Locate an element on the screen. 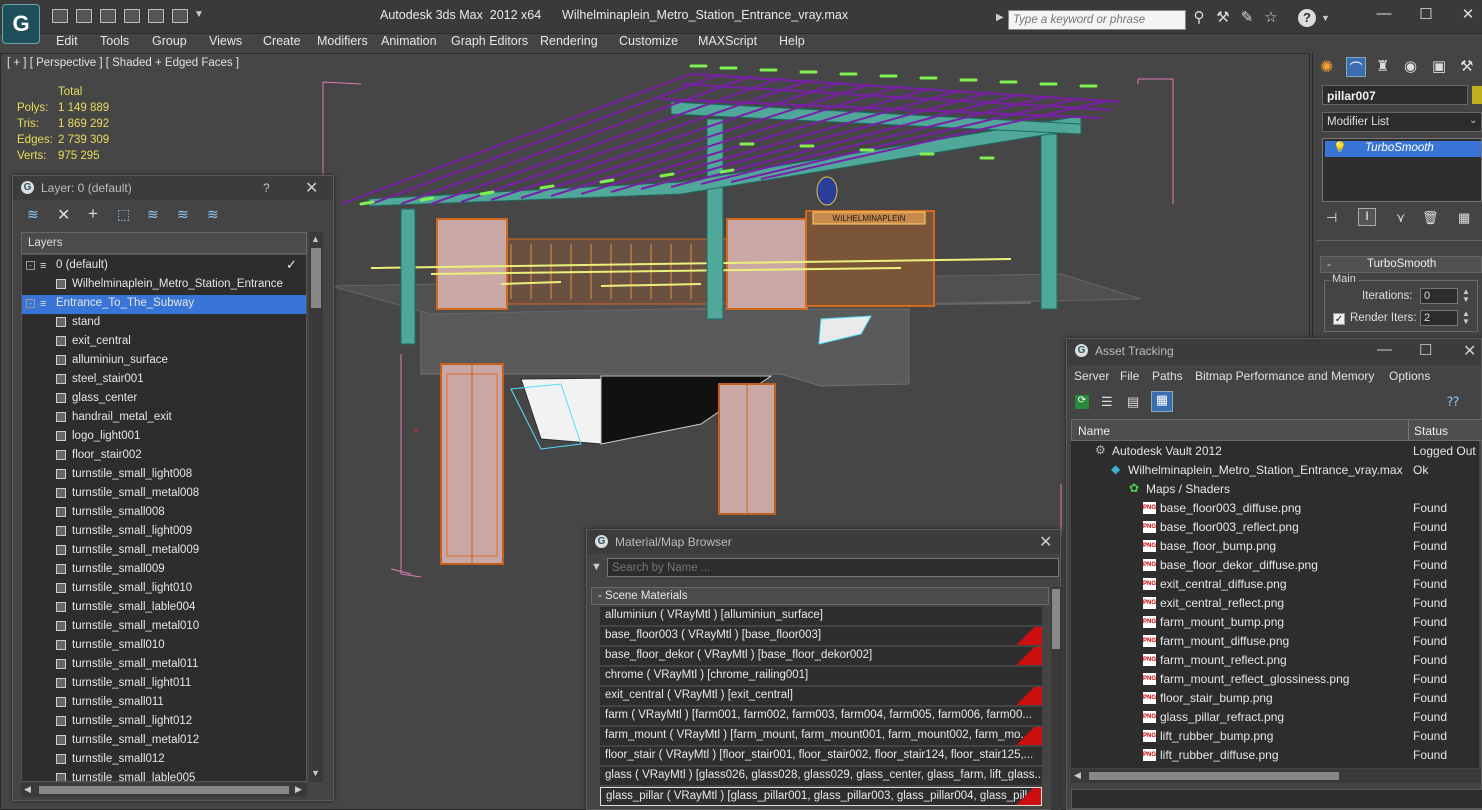 Image resolution: width=1482 pixels, height=810 pixels. object-row: alluminiun_surface is located at coordinates (164, 361).